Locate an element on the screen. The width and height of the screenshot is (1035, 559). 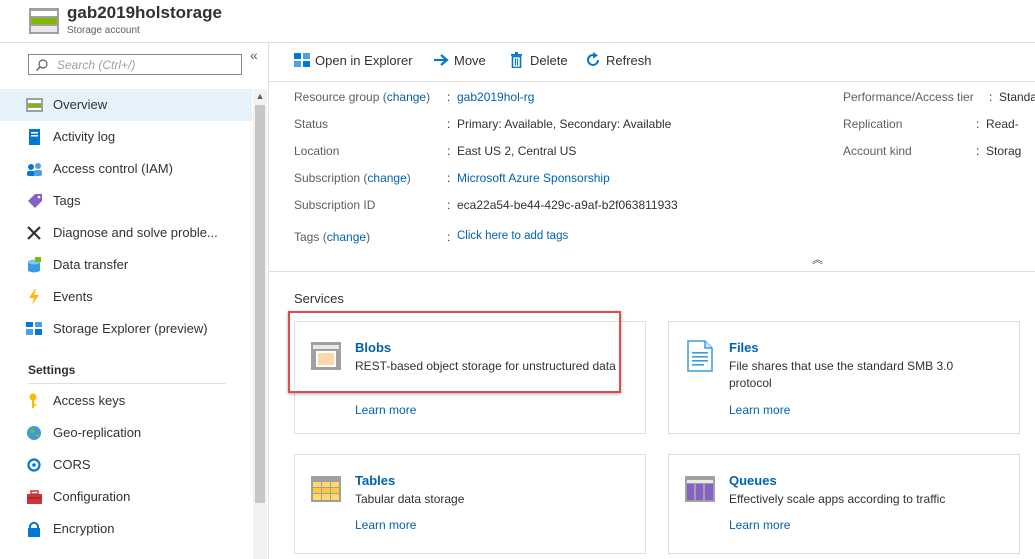
collapse-essentials-icon: ︽ is located at coordinates (817, 259).